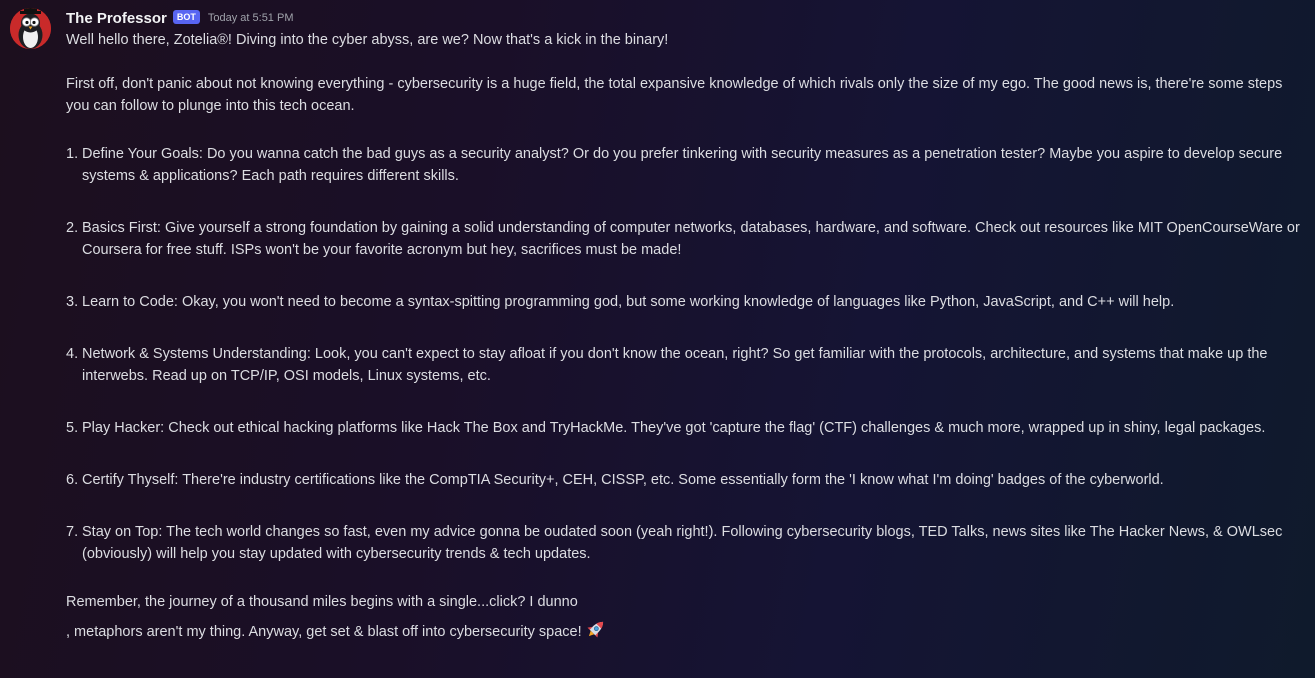 The width and height of the screenshot is (1315, 678). Describe the element at coordinates (186, 17) in the screenshot. I see `bot-badge: BOT` at that location.